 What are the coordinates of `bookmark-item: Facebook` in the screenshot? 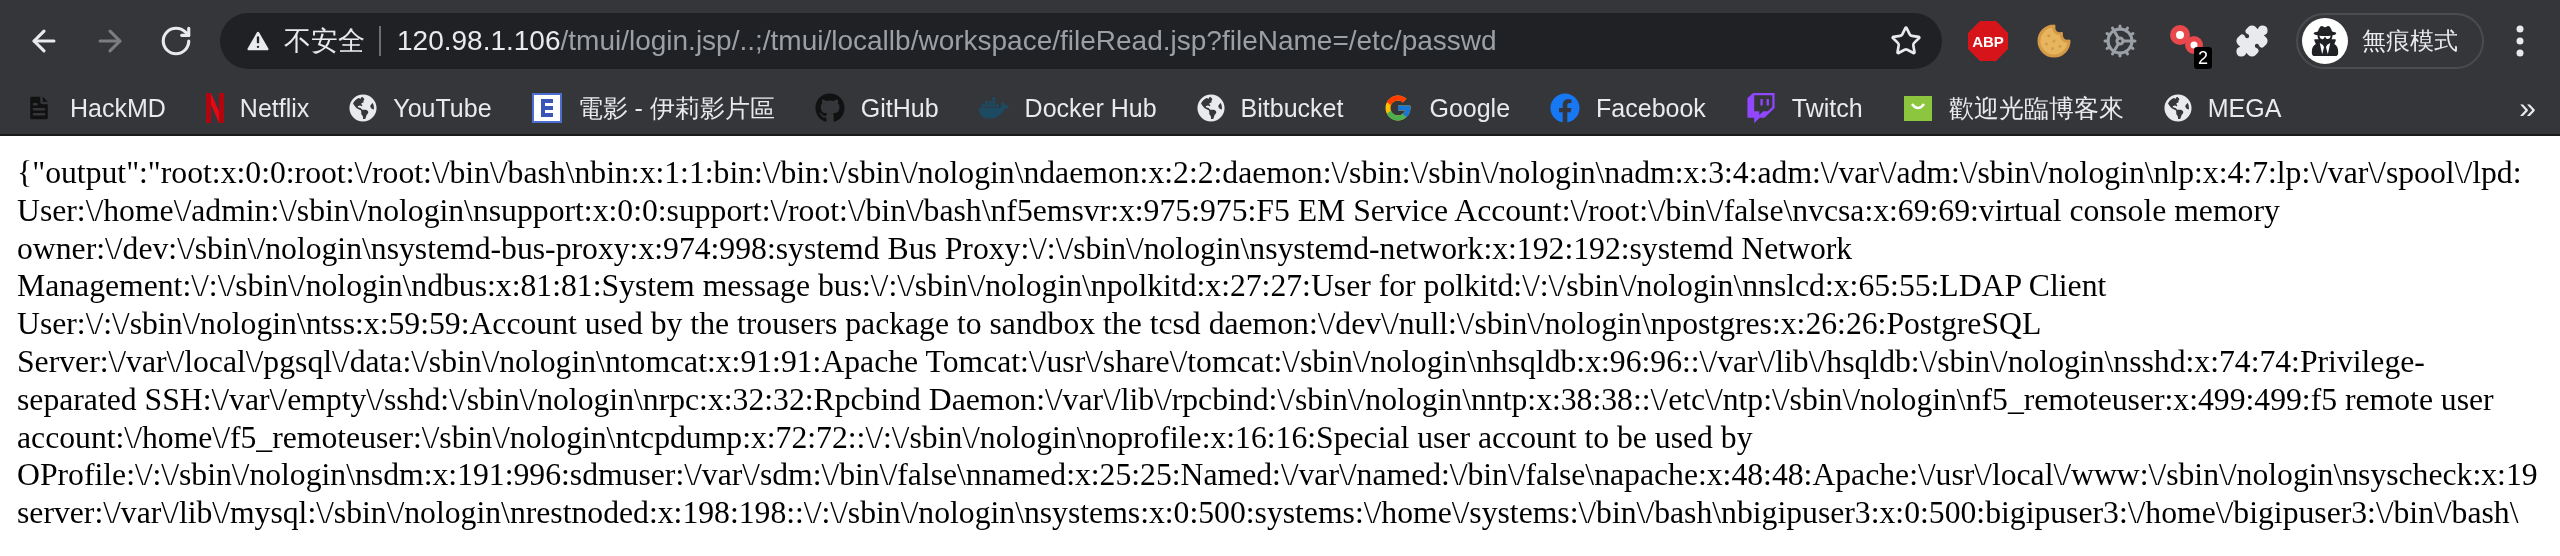 It's located at (1628, 108).